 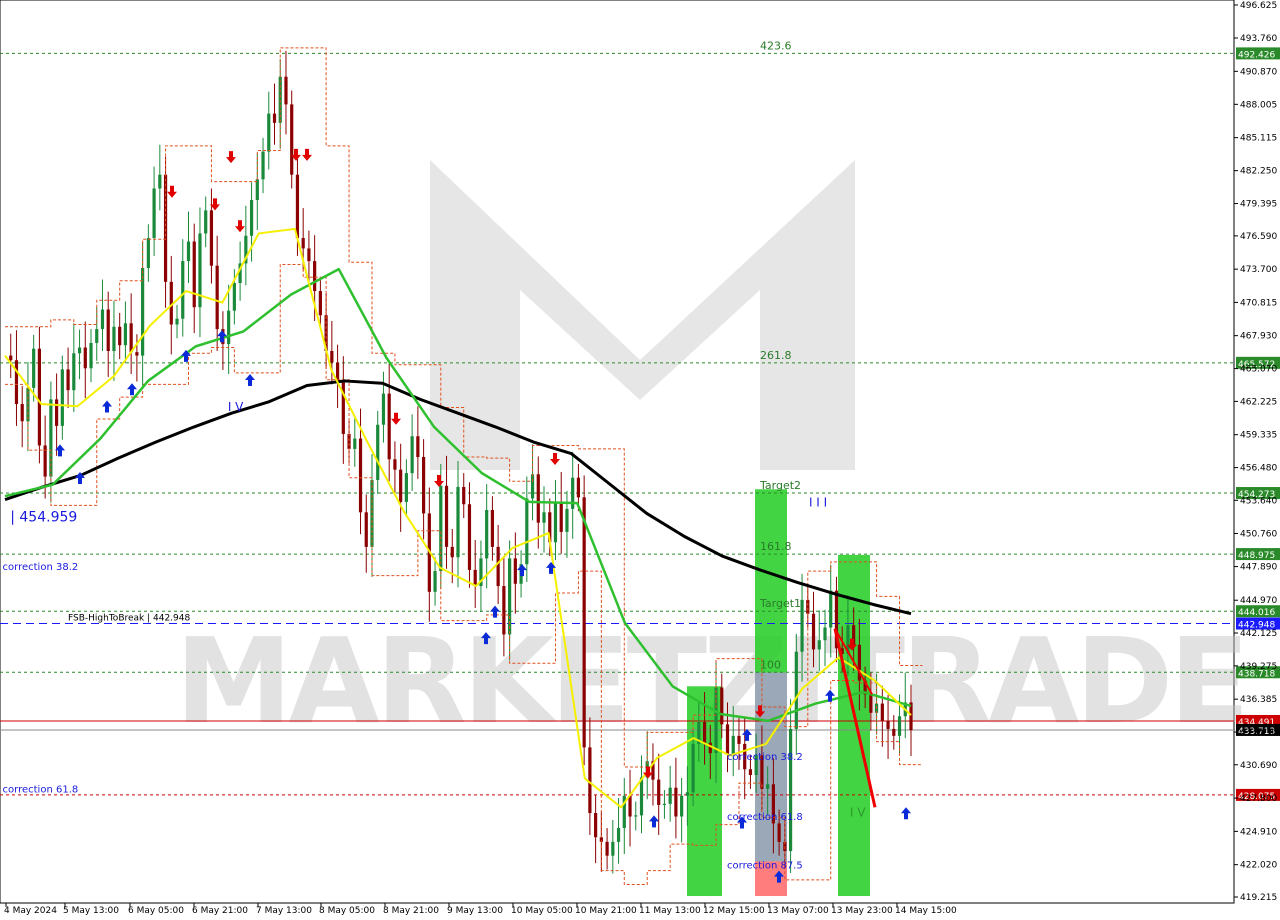 I want to click on y-tick-label: 433.530, so click(x=1258, y=733).